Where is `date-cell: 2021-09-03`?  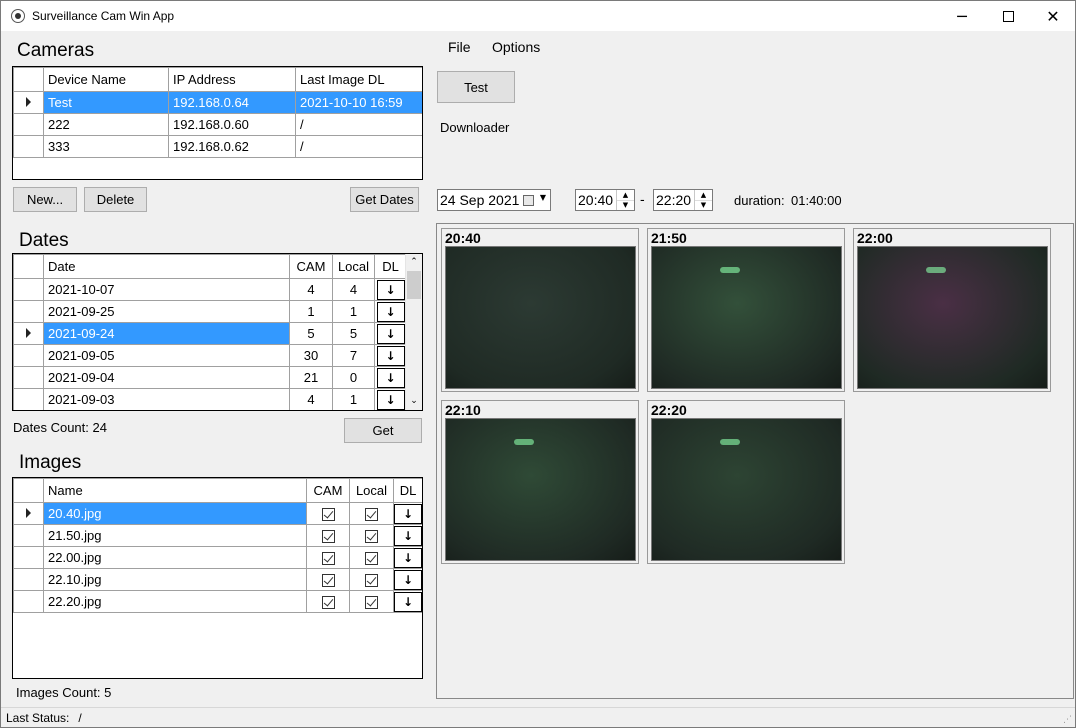 date-cell: 2021-09-03 is located at coordinates (166, 399).